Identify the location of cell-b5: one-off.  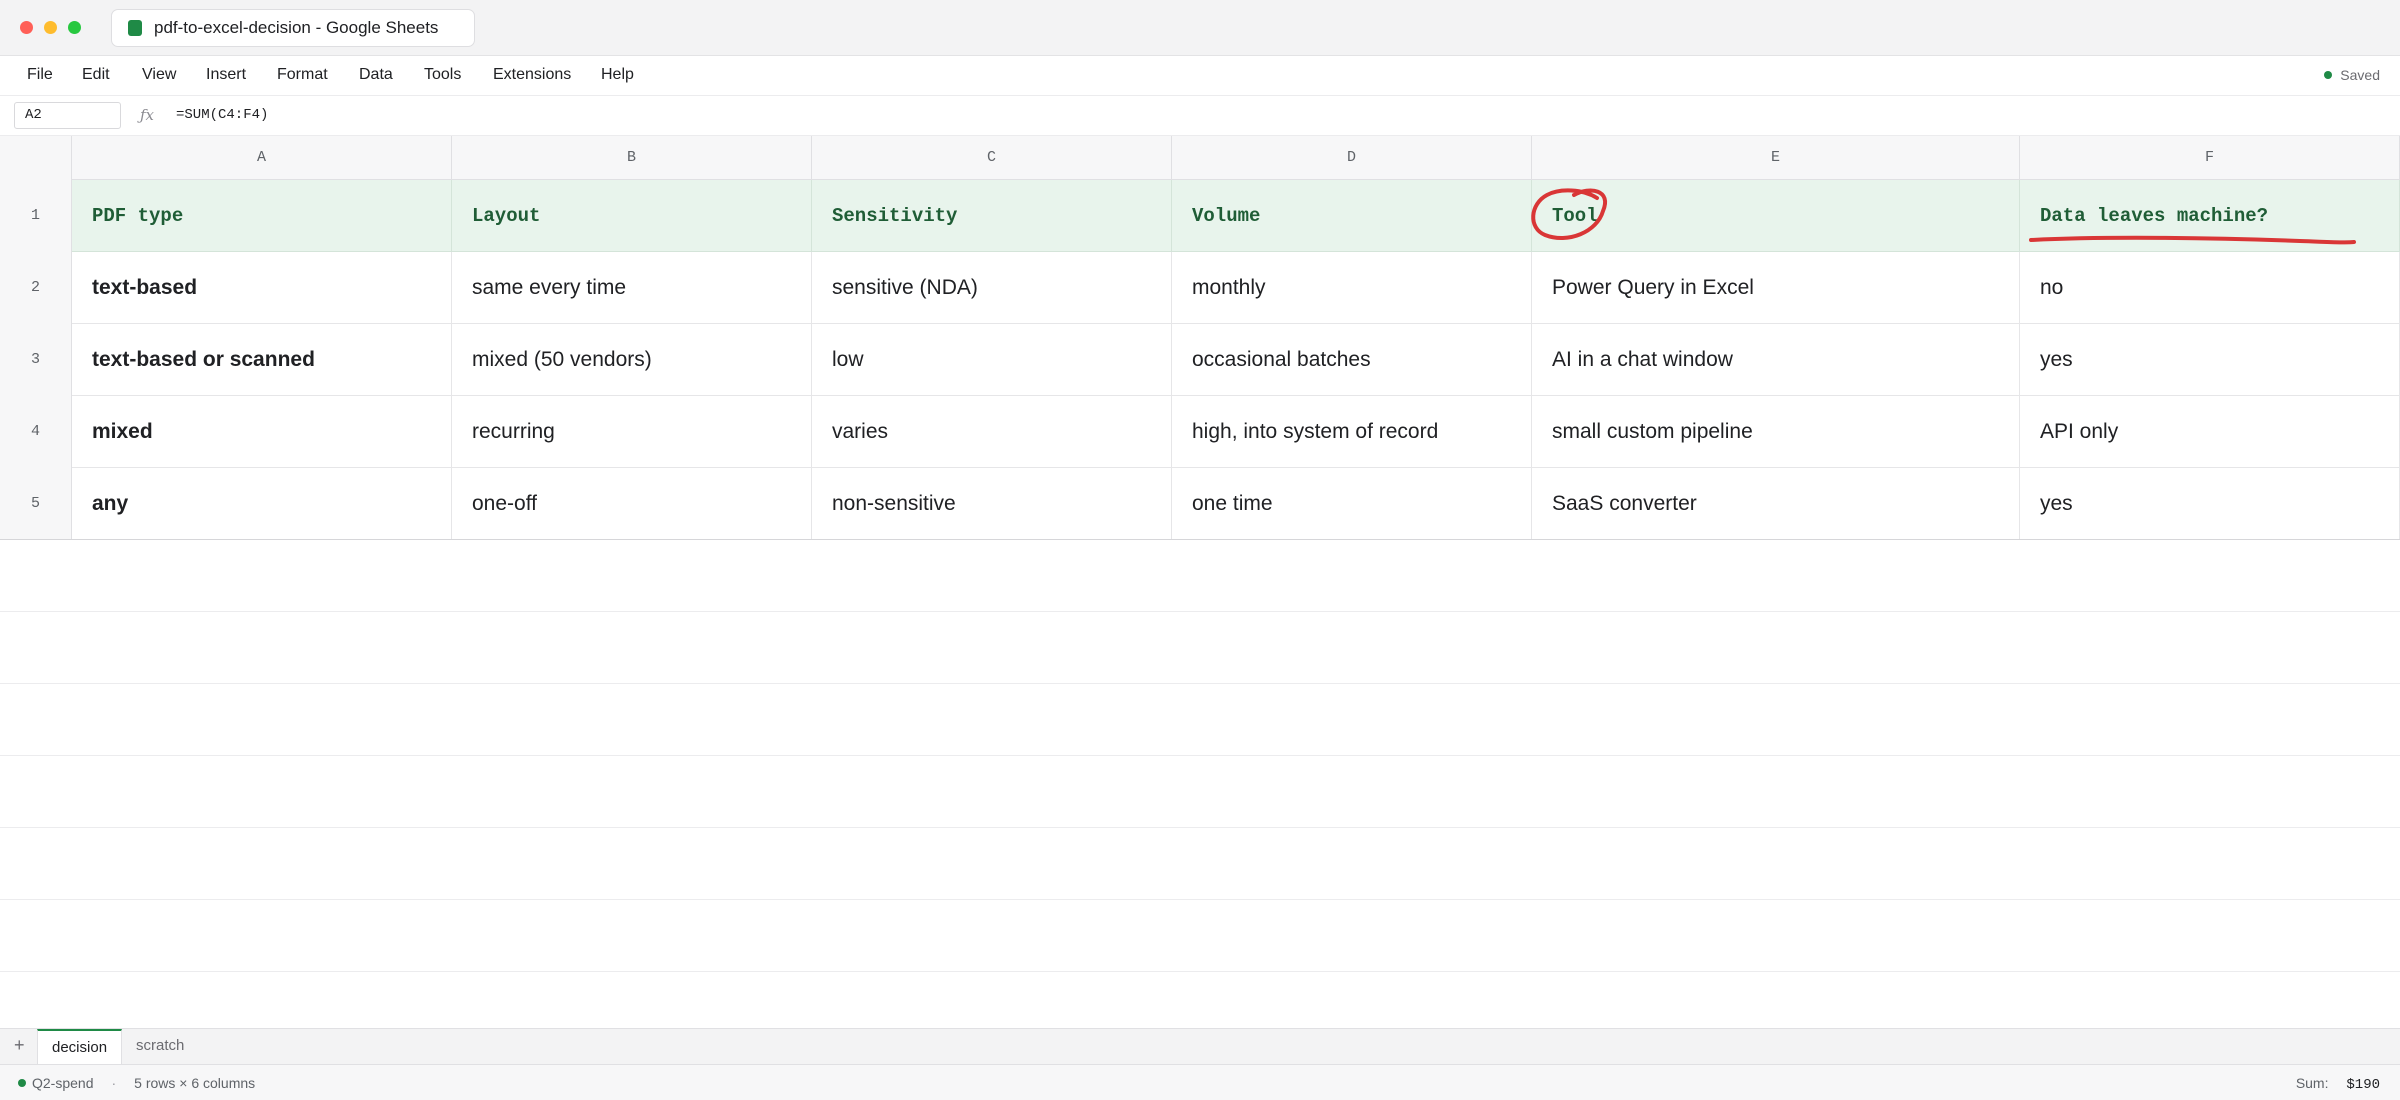
(632, 504).